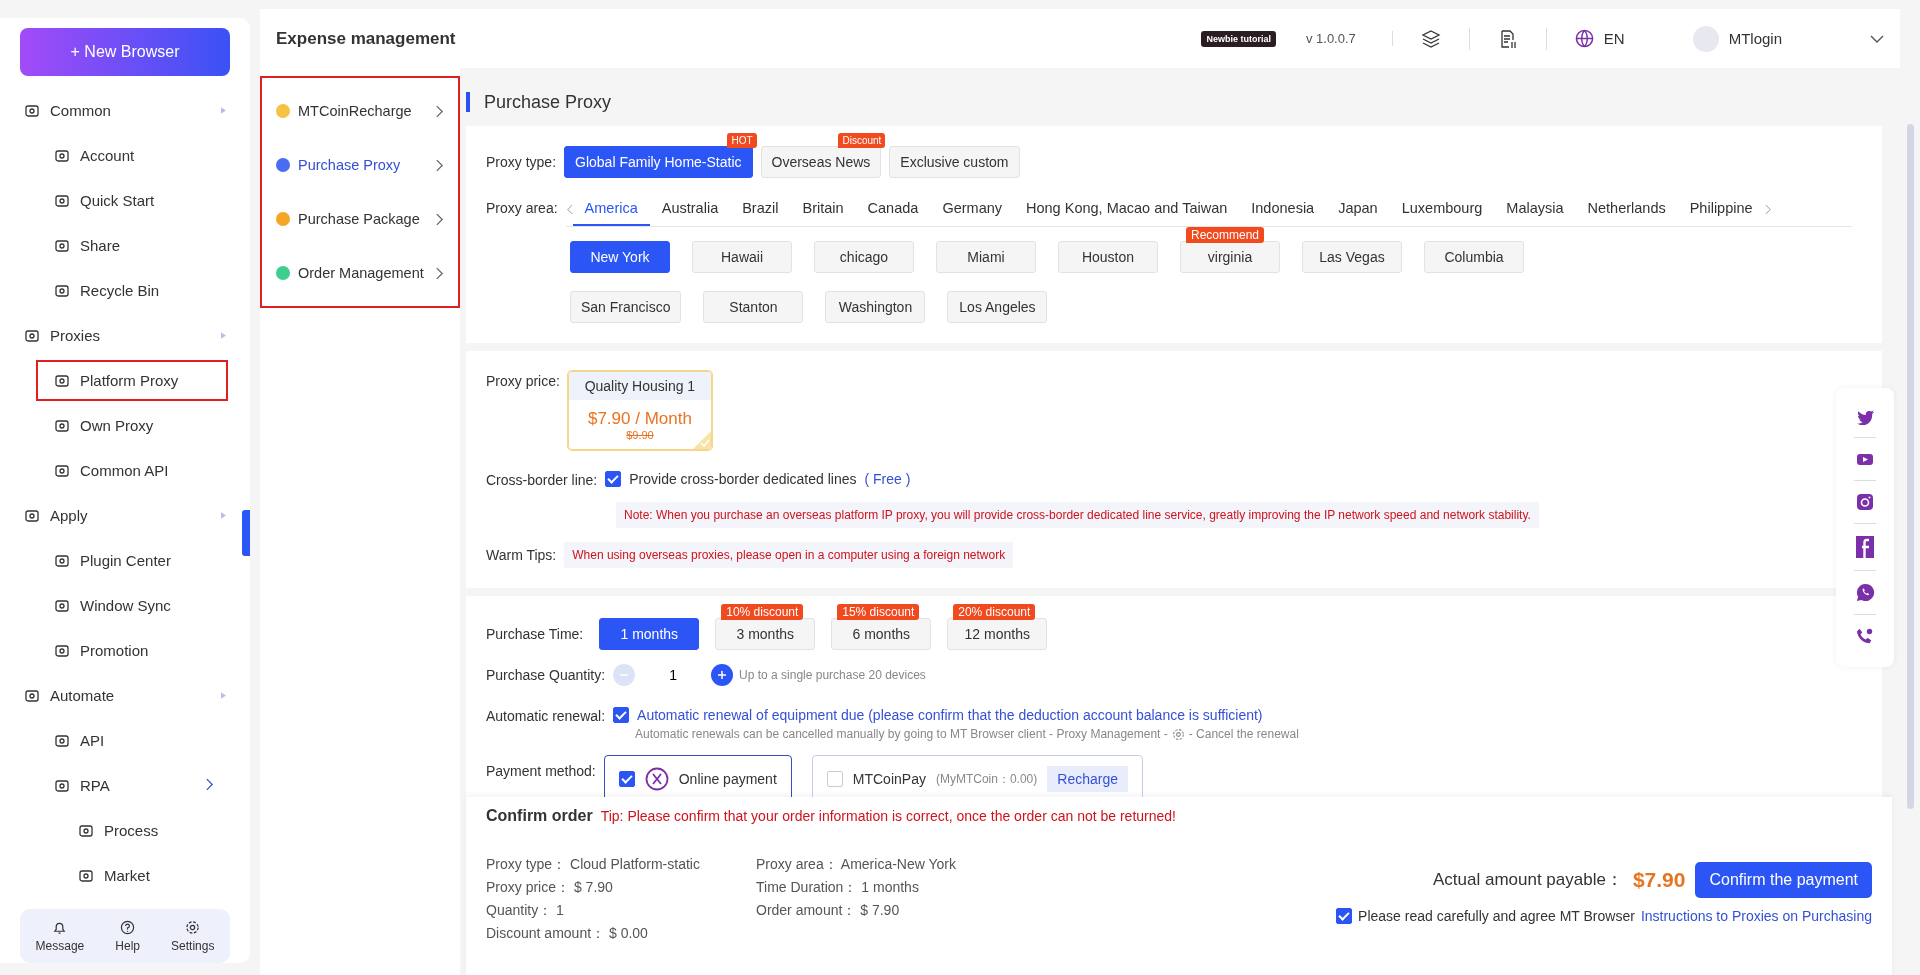 The width and height of the screenshot is (1920, 975). Describe the element at coordinates (986, 257) in the screenshot. I see `city-option: Miami` at that location.